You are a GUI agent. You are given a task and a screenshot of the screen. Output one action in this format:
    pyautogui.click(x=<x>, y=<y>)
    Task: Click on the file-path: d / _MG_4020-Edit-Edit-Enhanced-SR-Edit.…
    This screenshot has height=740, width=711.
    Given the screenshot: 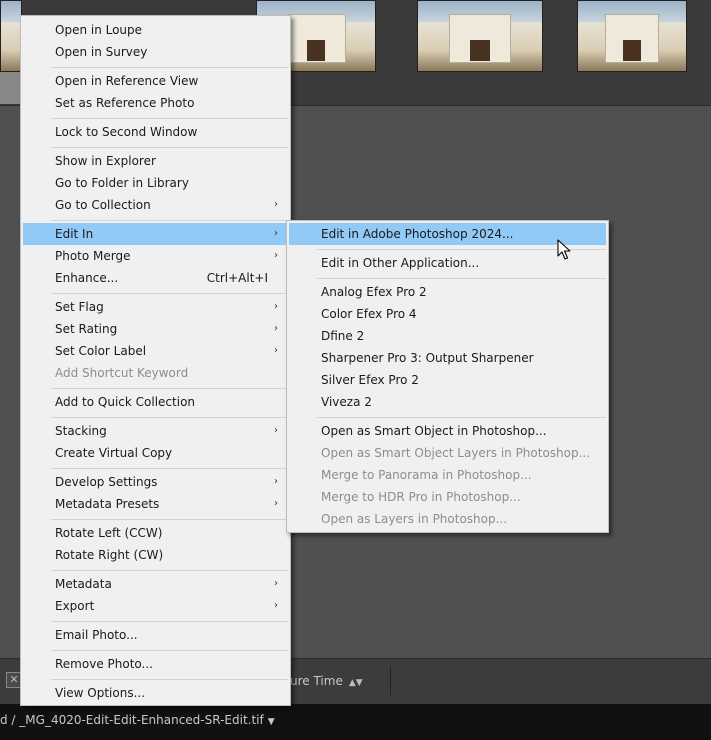 What is the action you would take?
    pyautogui.click(x=137, y=720)
    